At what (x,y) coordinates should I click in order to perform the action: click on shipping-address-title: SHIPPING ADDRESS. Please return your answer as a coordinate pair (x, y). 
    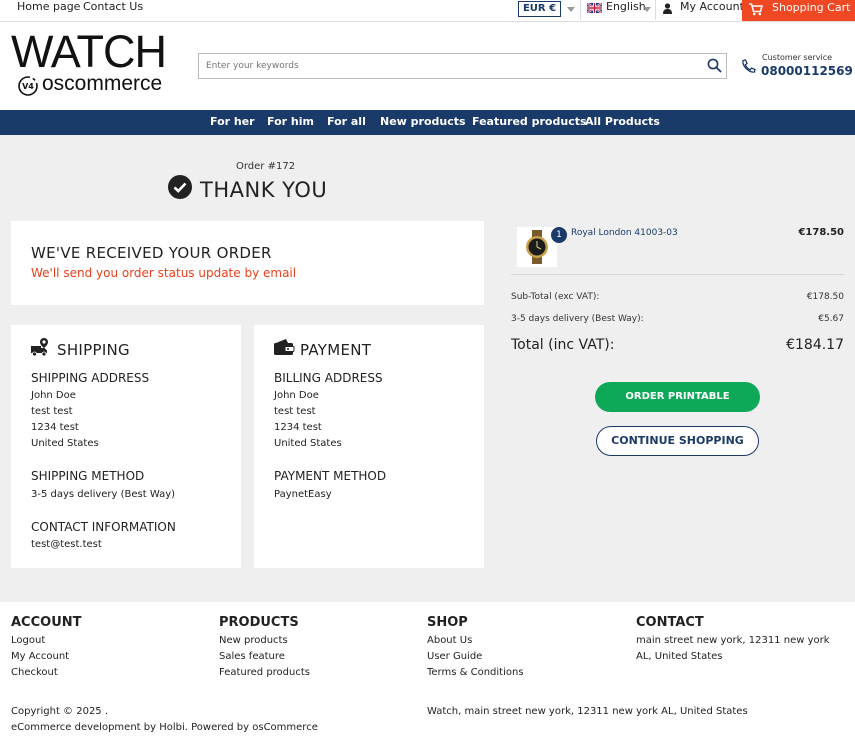
    Looking at the image, I should click on (90, 378).